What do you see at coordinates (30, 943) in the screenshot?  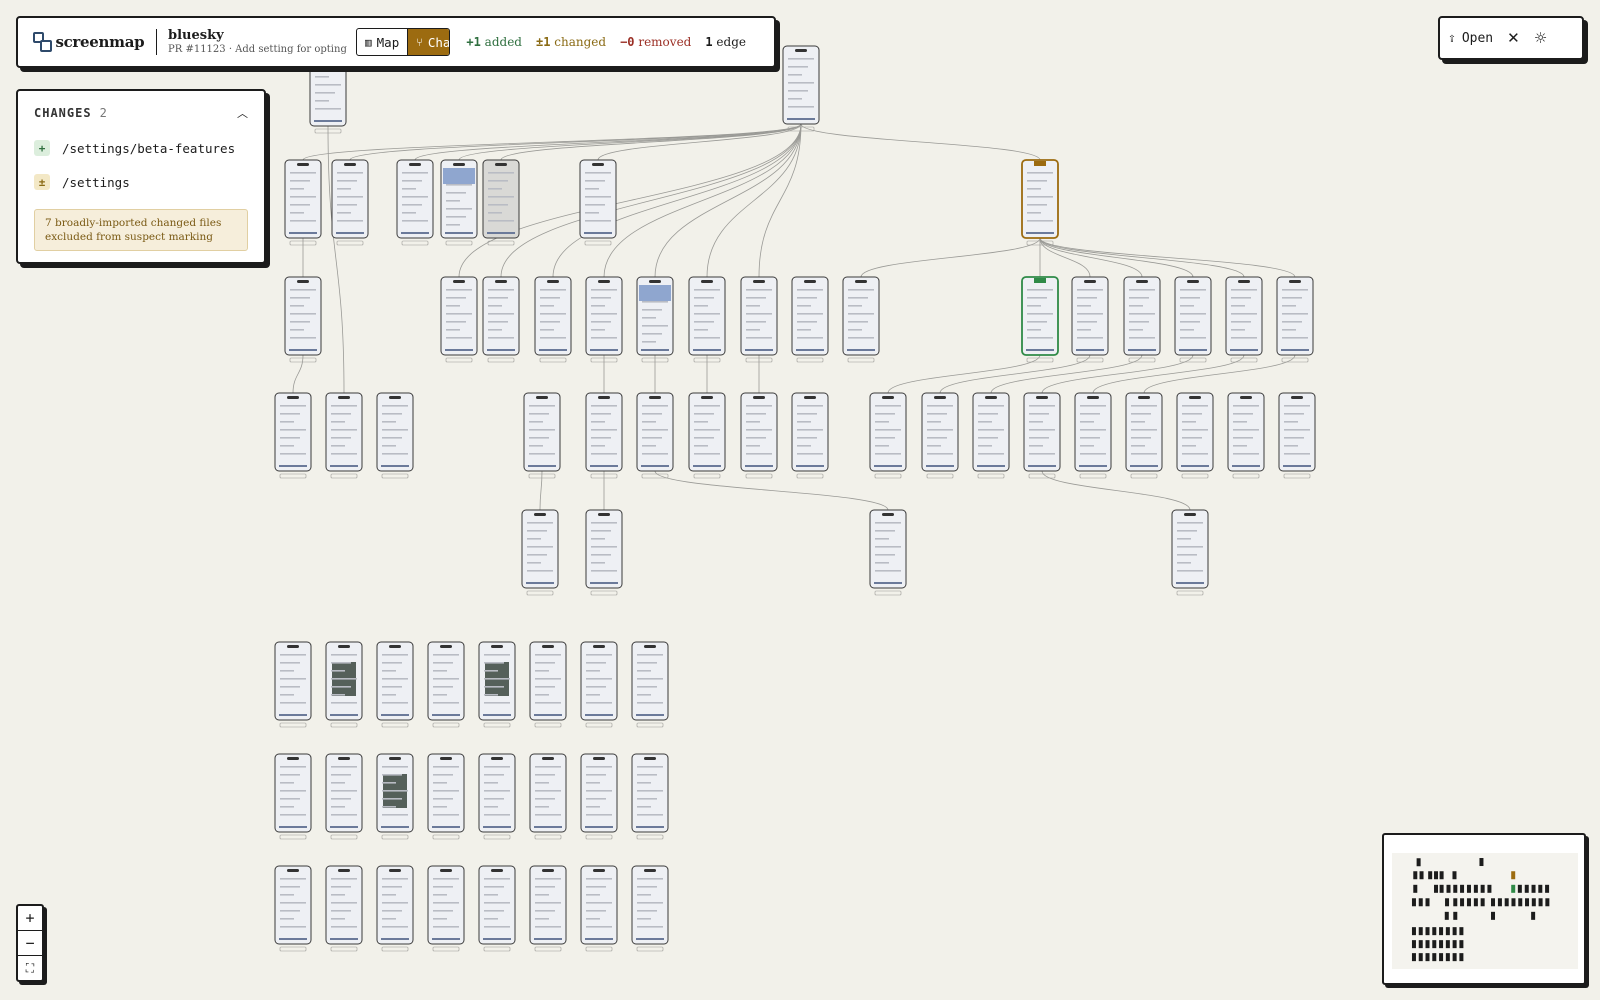 I see `zoom-out-button: −` at bounding box center [30, 943].